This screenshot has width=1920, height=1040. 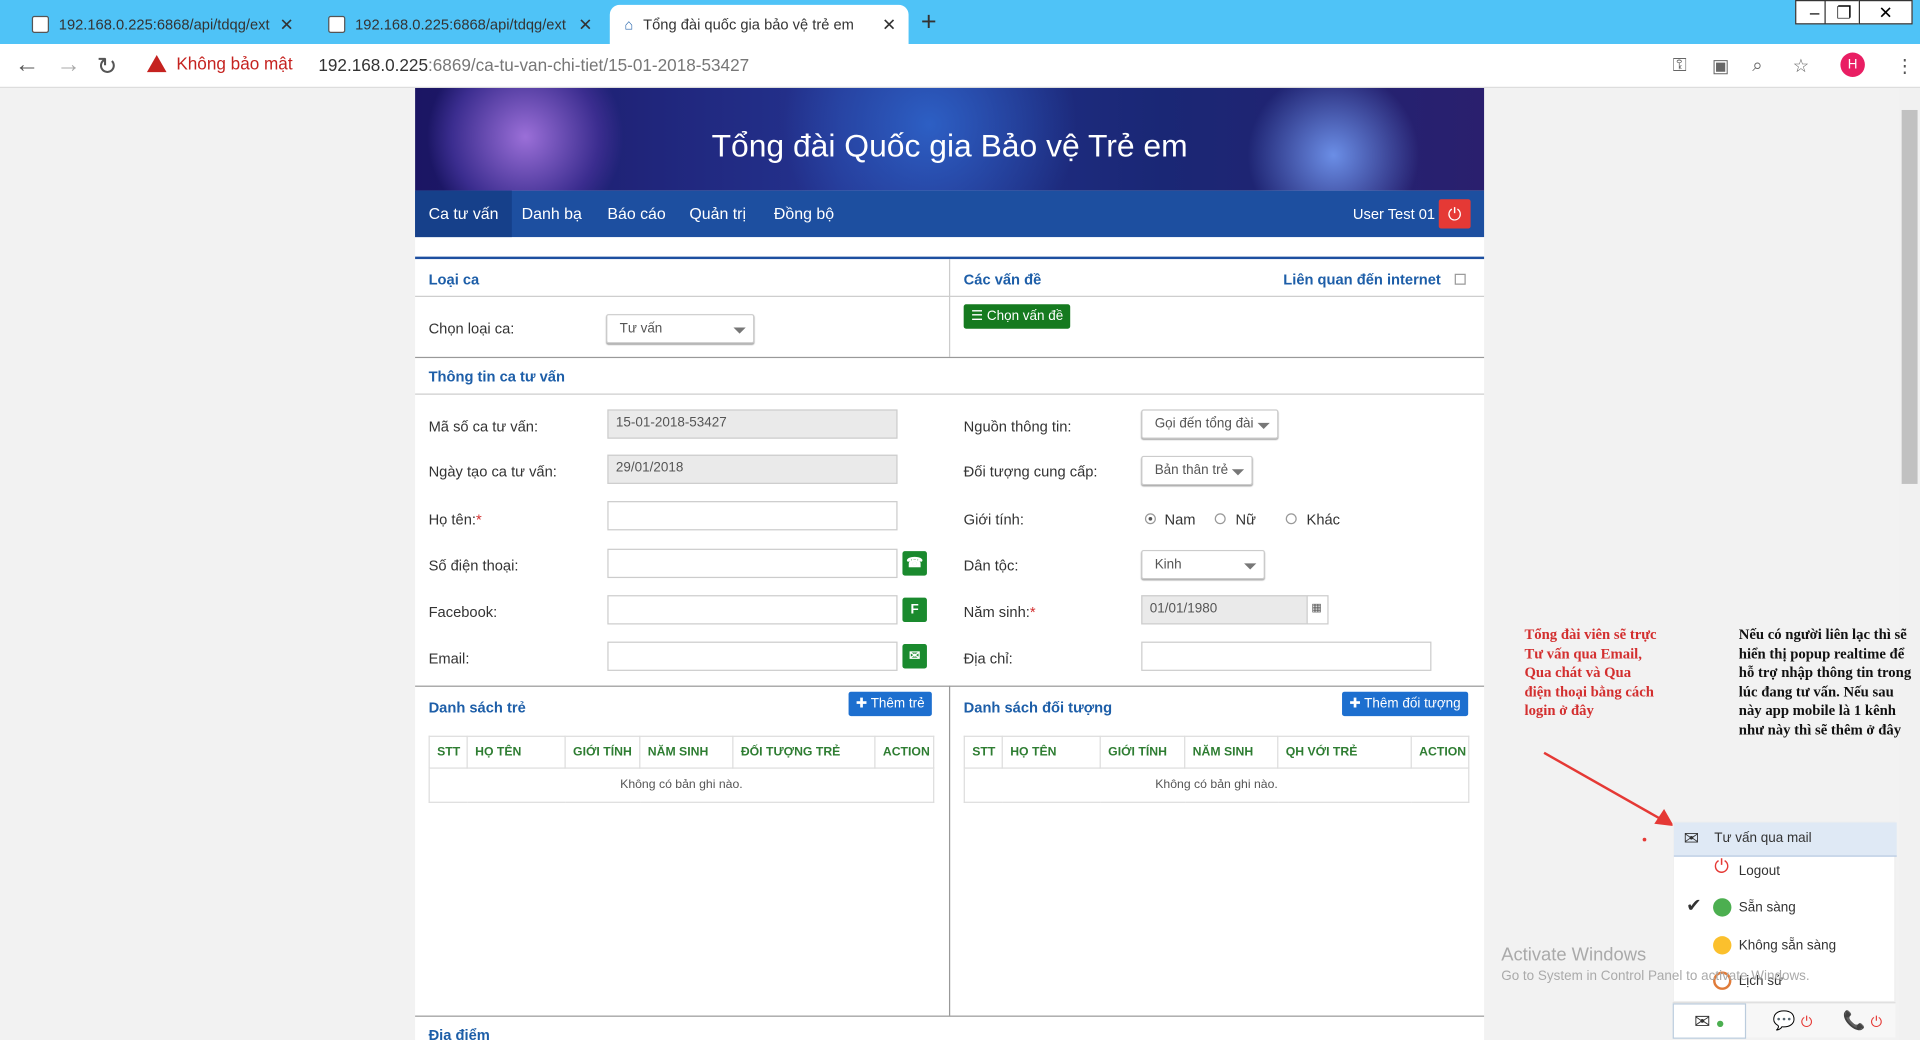 I want to click on popup-header: ✉ Tư vấn qua mail, so click(x=1785, y=839).